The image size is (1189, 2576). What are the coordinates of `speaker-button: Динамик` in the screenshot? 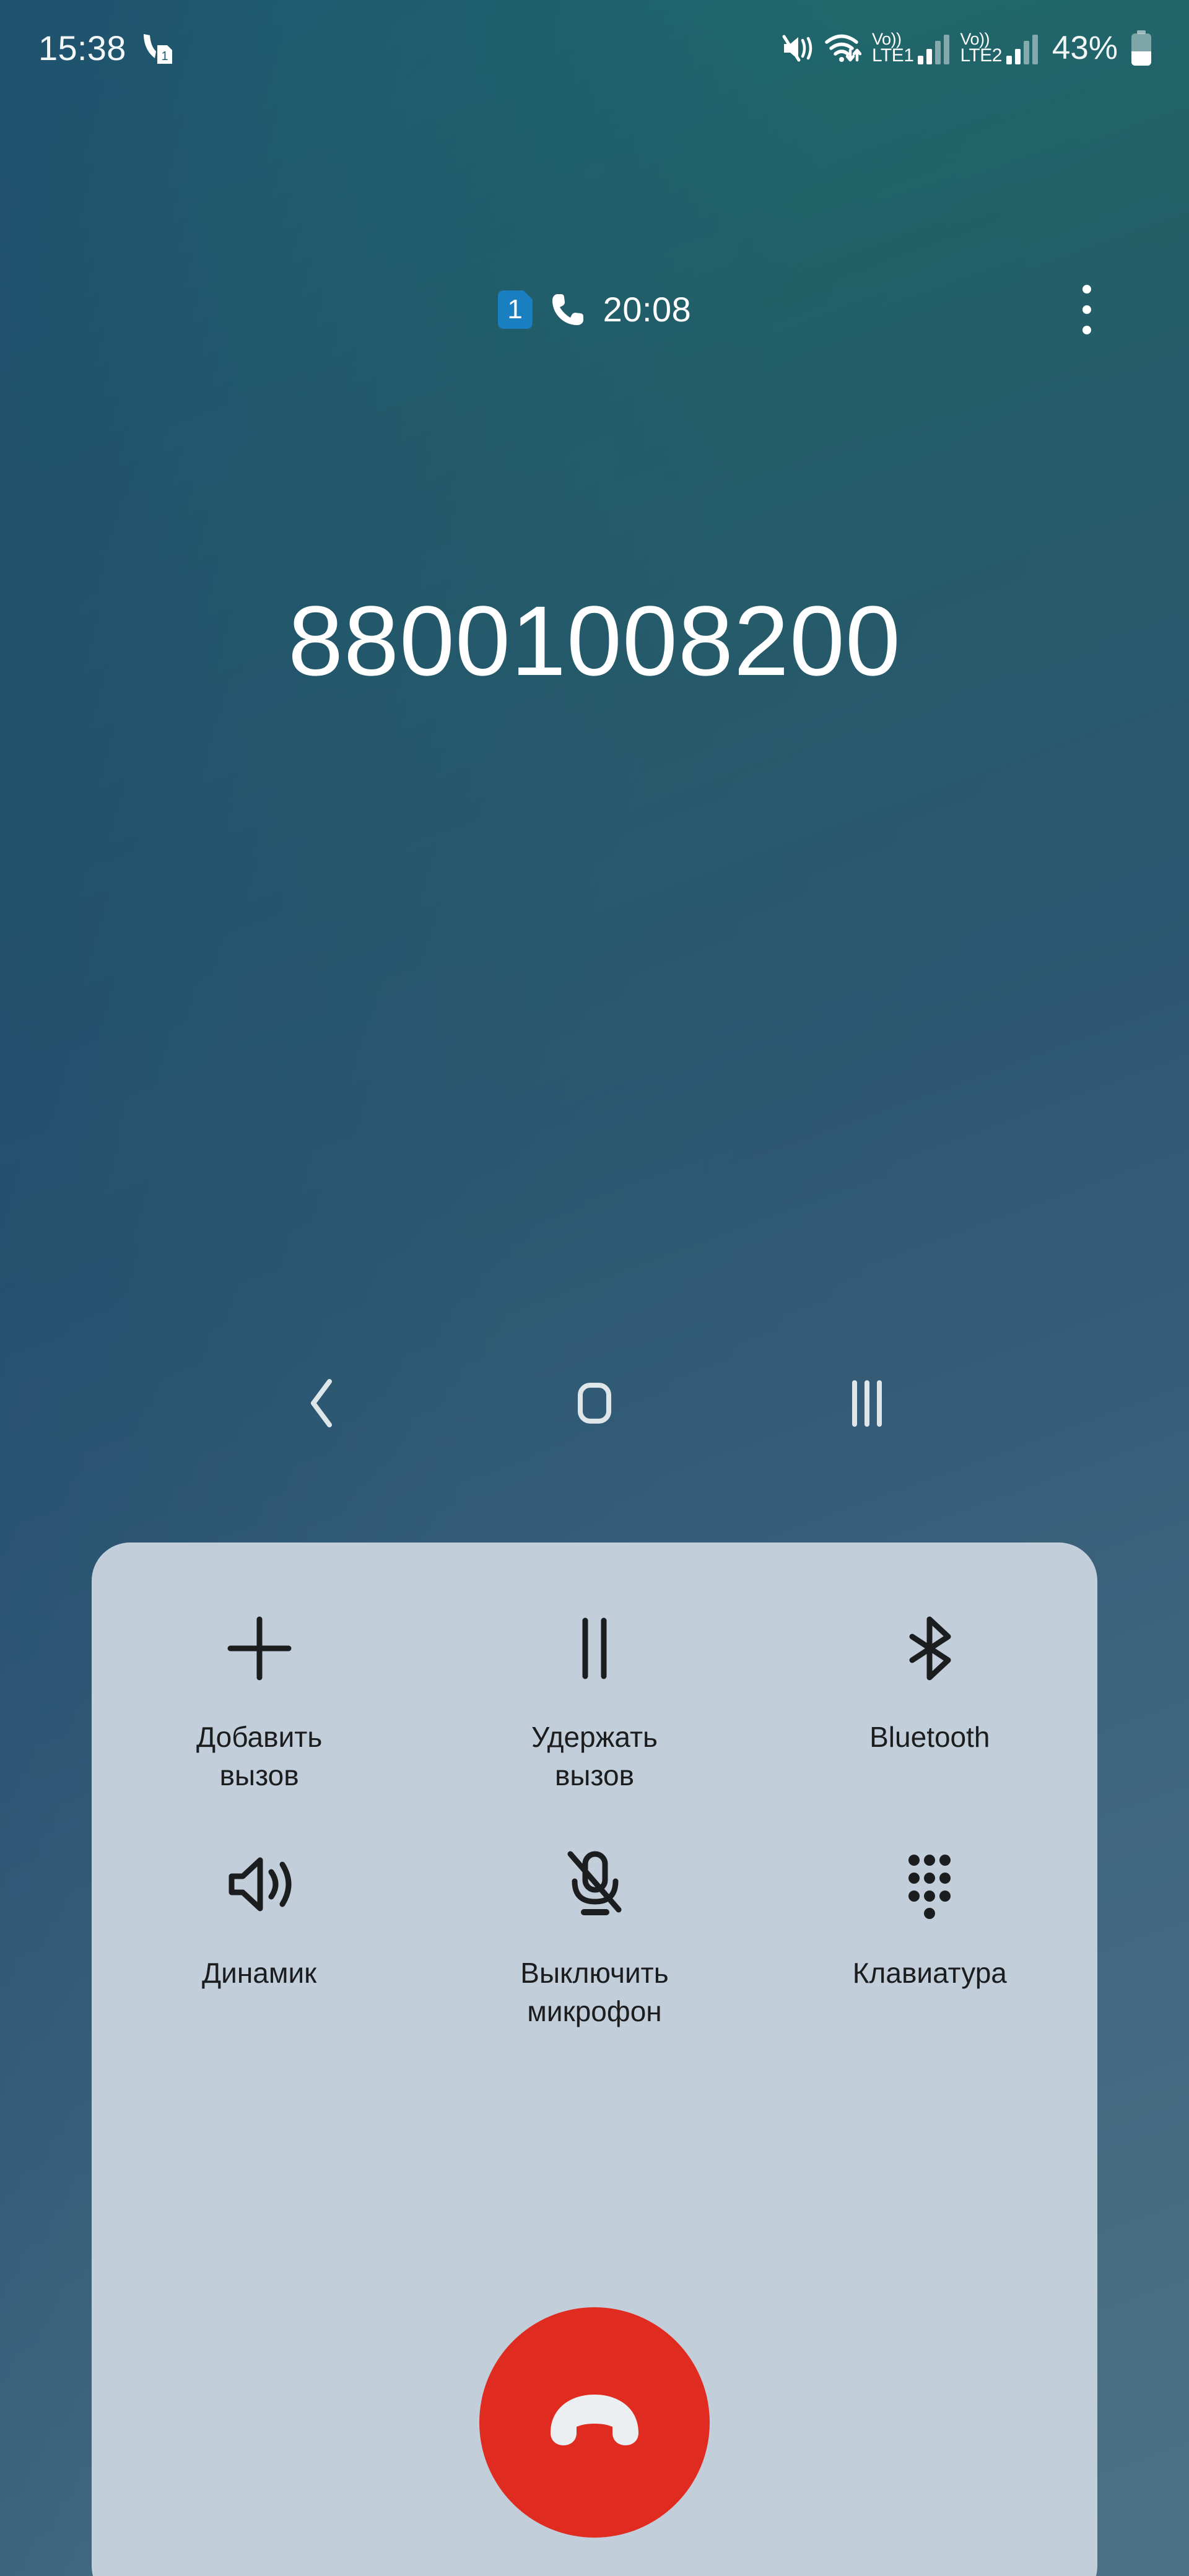 It's located at (259, 1934).